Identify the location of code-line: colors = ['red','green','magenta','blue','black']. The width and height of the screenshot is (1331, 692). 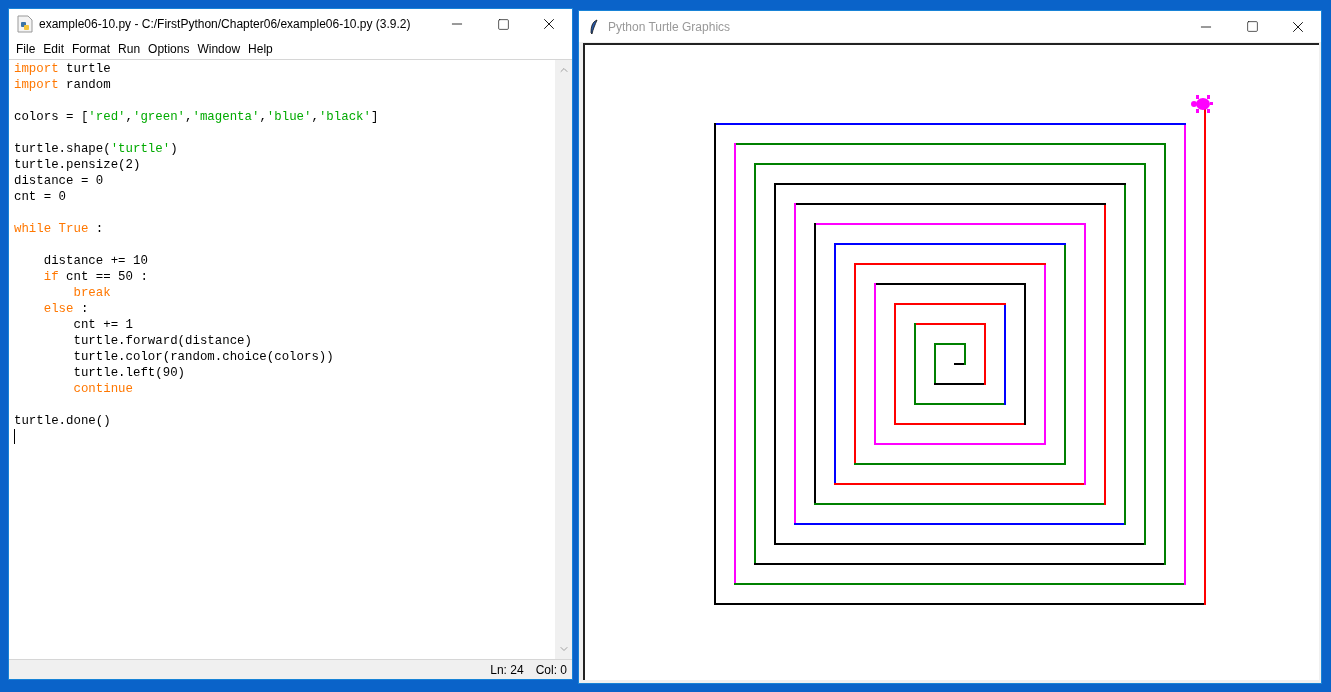
(196, 117).